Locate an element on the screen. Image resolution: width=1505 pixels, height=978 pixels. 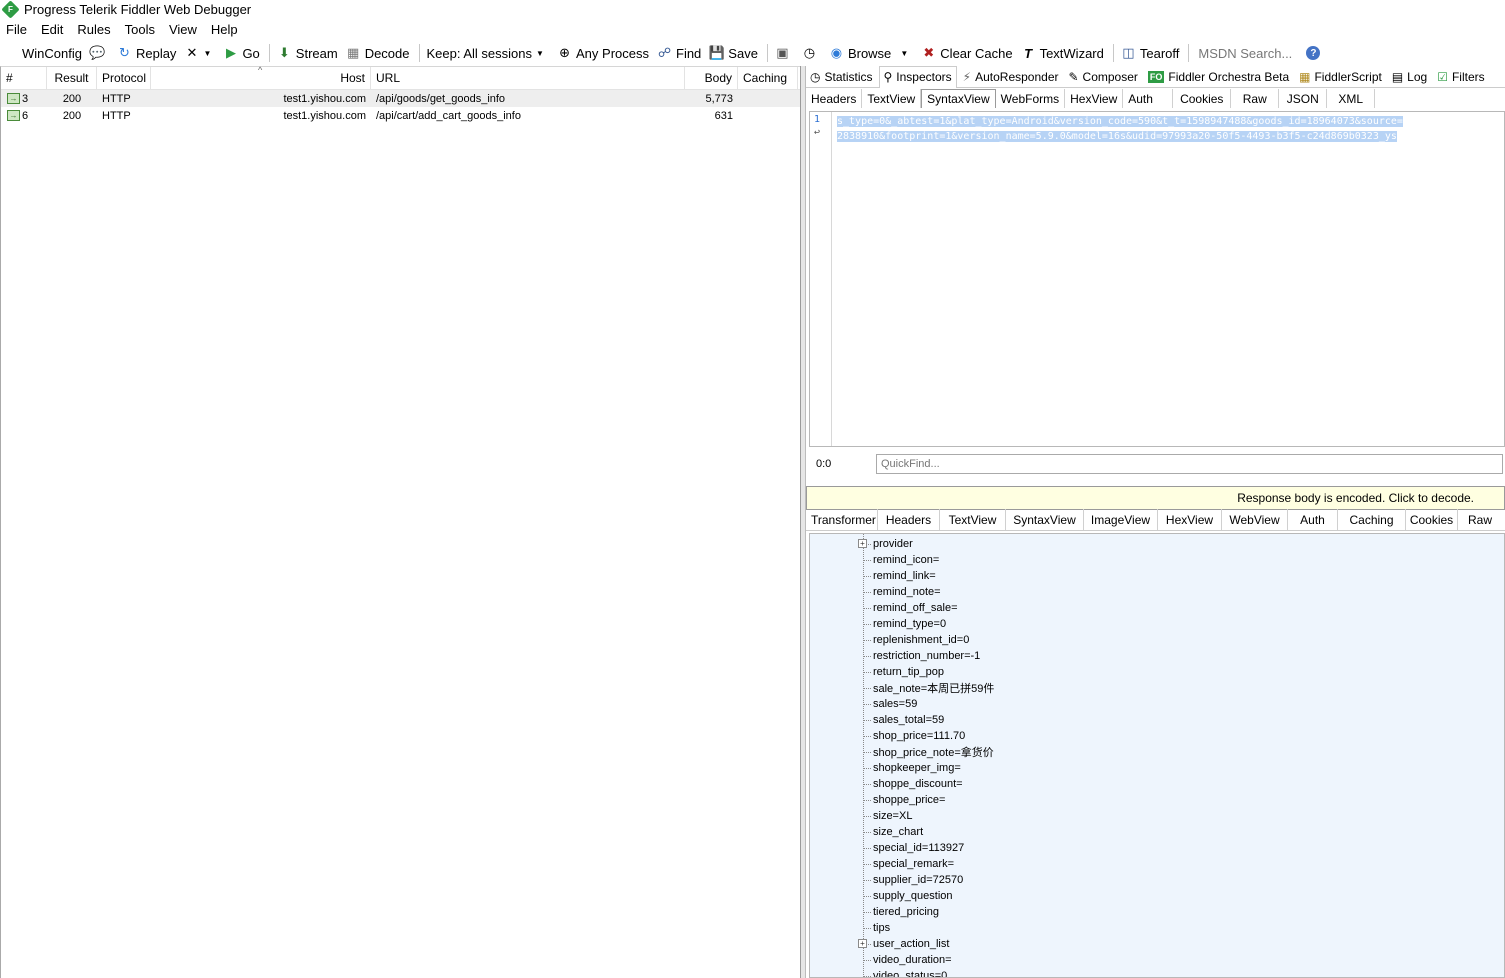
resp-tab-raw: Raw is located at coordinates (1480, 519).